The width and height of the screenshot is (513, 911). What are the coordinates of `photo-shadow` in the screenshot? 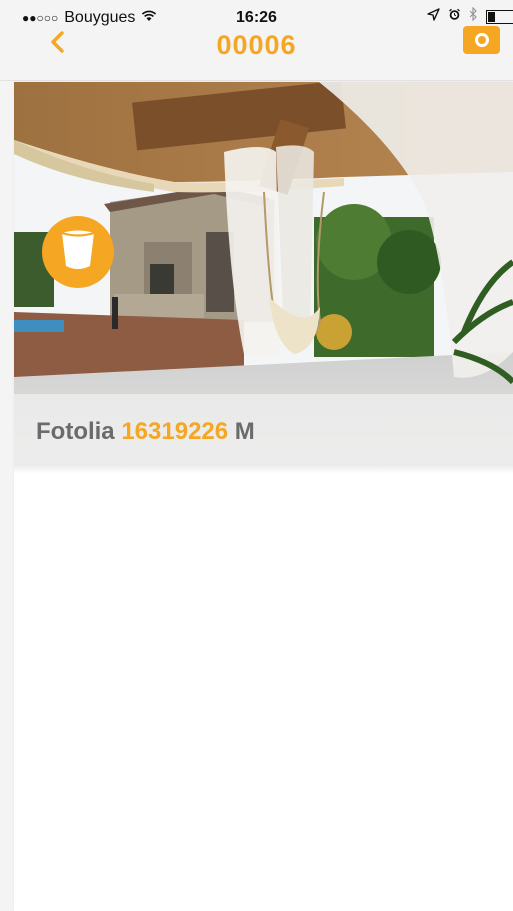 It's located at (263, 469).